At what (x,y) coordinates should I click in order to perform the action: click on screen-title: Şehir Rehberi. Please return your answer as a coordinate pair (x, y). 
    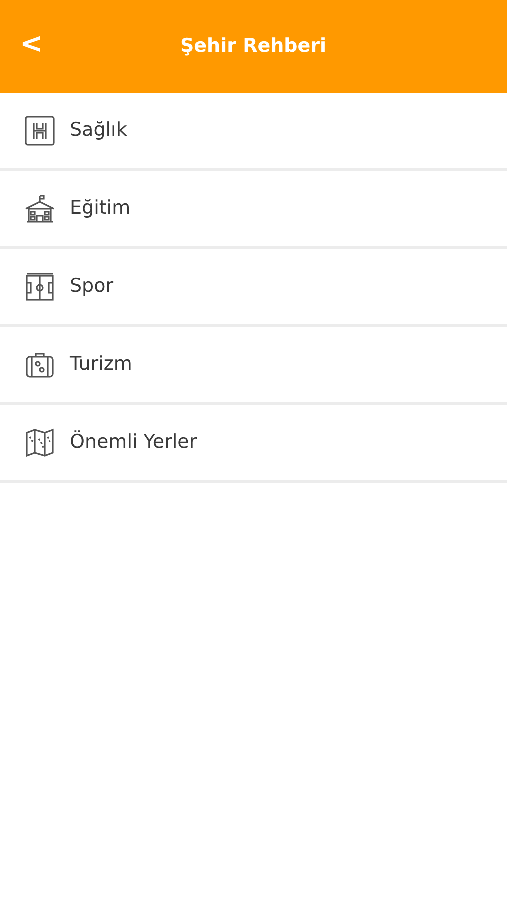
    Looking at the image, I should click on (253, 47).